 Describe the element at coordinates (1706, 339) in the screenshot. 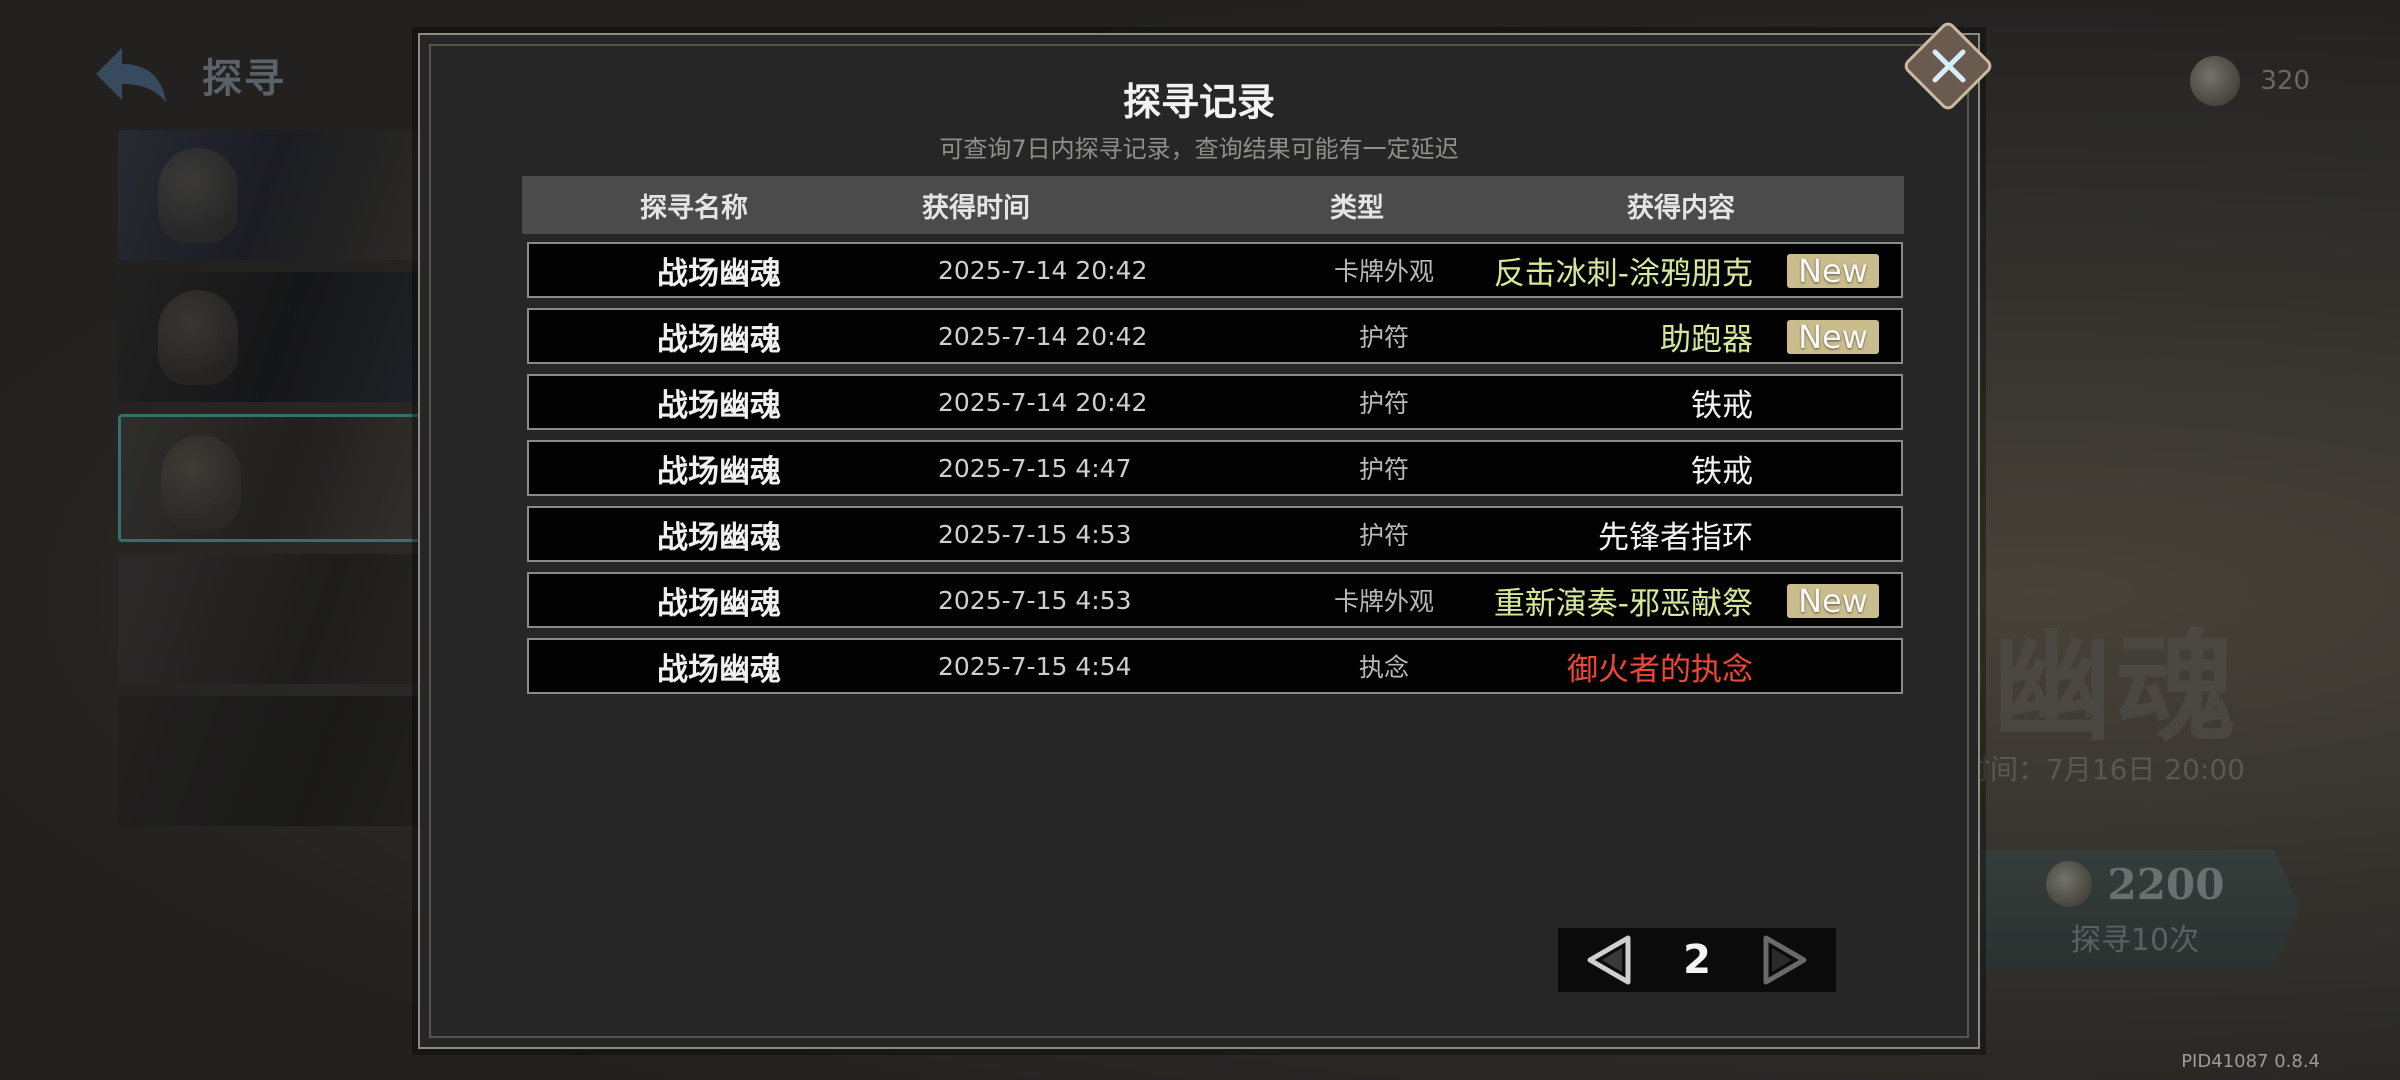

I see `record-content: 助跑器` at that location.